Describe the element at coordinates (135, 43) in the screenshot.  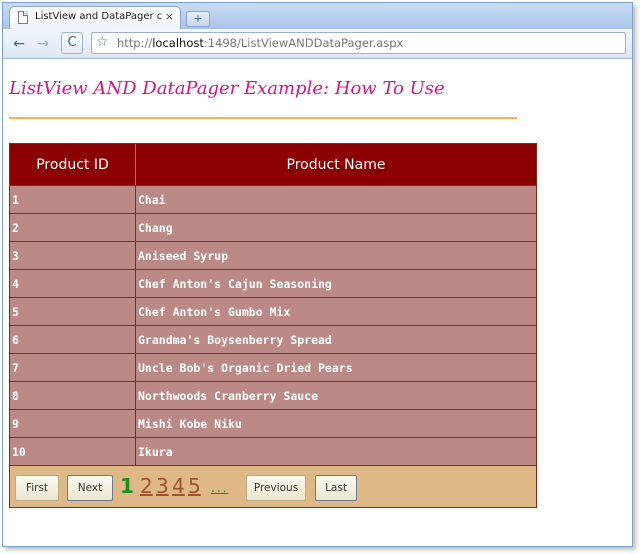
I see `url-scheme: http://` at that location.